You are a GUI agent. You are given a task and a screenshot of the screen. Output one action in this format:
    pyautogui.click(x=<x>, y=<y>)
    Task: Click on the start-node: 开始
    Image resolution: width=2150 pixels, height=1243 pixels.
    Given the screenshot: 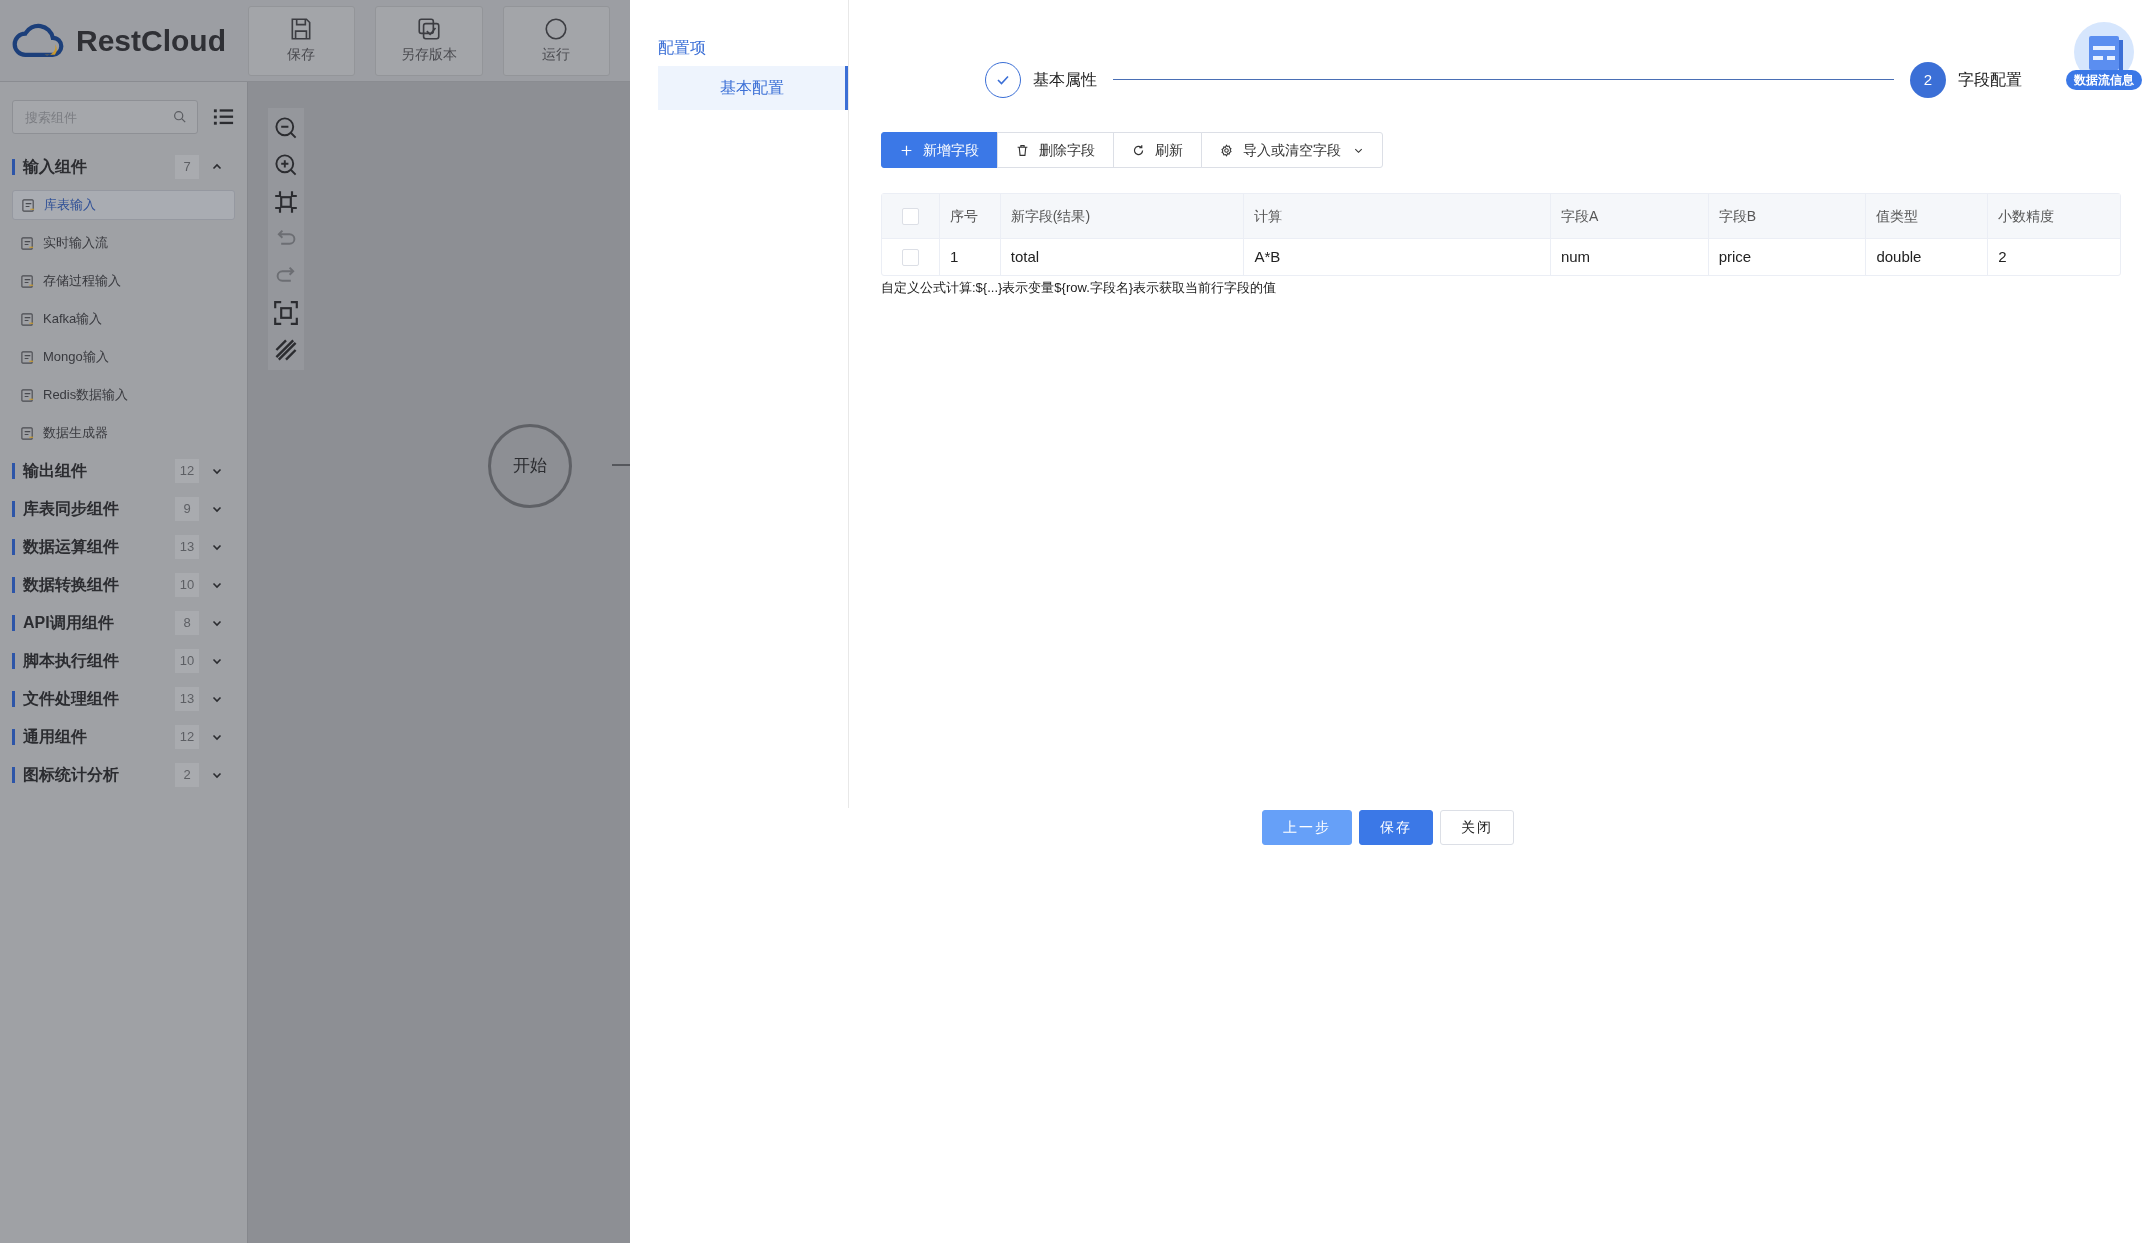 What is the action you would take?
    pyautogui.click(x=530, y=466)
    